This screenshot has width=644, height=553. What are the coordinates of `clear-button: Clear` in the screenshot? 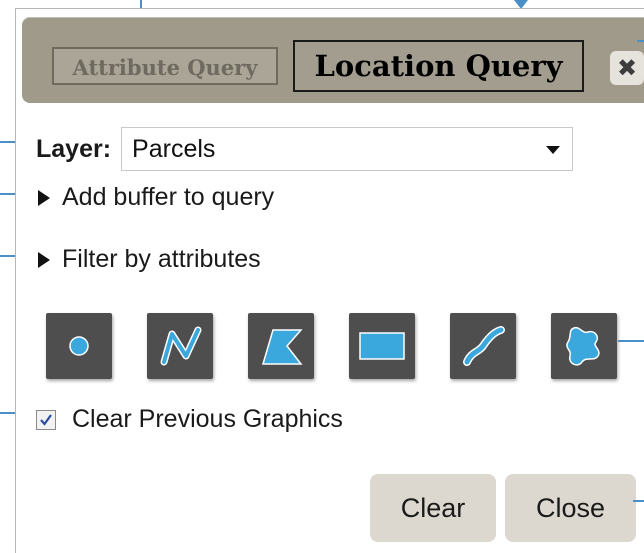 It's located at (433, 508).